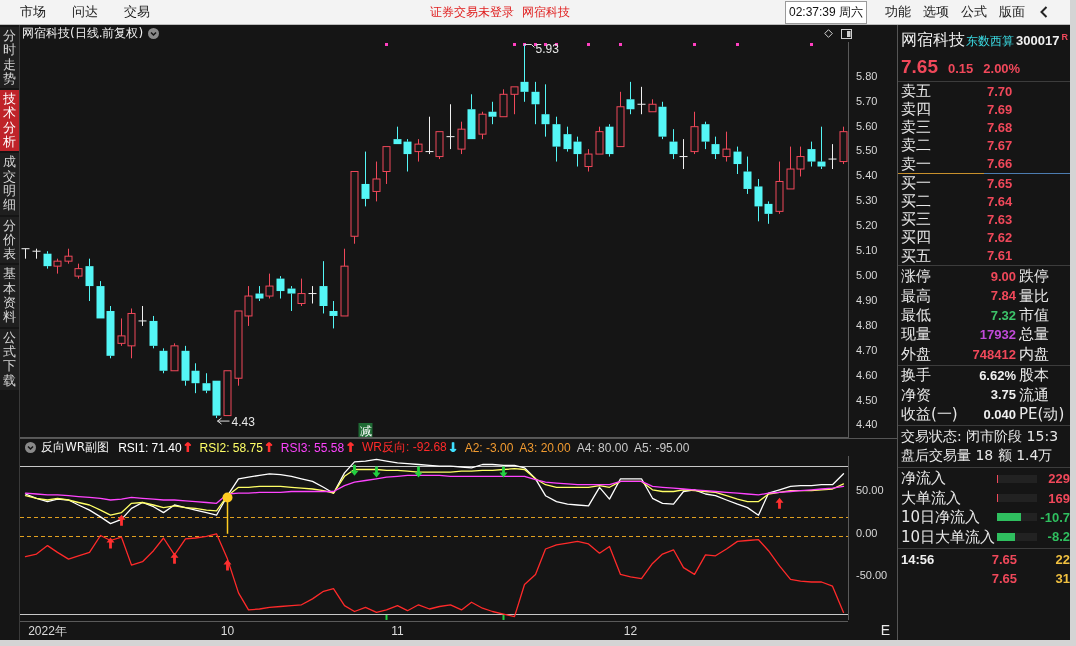  What do you see at coordinates (1000, 256) in the screenshot?
I see `bid-price: 7.61` at bounding box center [1000, 256].